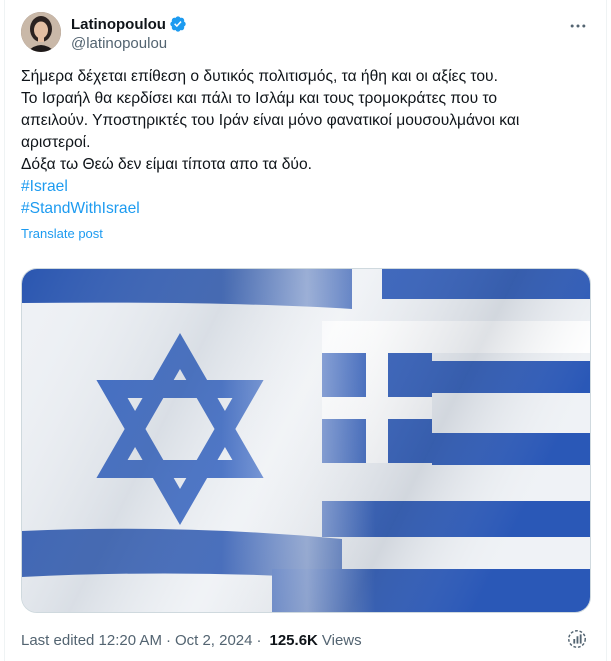 This screenshot has height=661, width=611. I want to click on author-display-name: Latinopoulou, so click(118, 24).